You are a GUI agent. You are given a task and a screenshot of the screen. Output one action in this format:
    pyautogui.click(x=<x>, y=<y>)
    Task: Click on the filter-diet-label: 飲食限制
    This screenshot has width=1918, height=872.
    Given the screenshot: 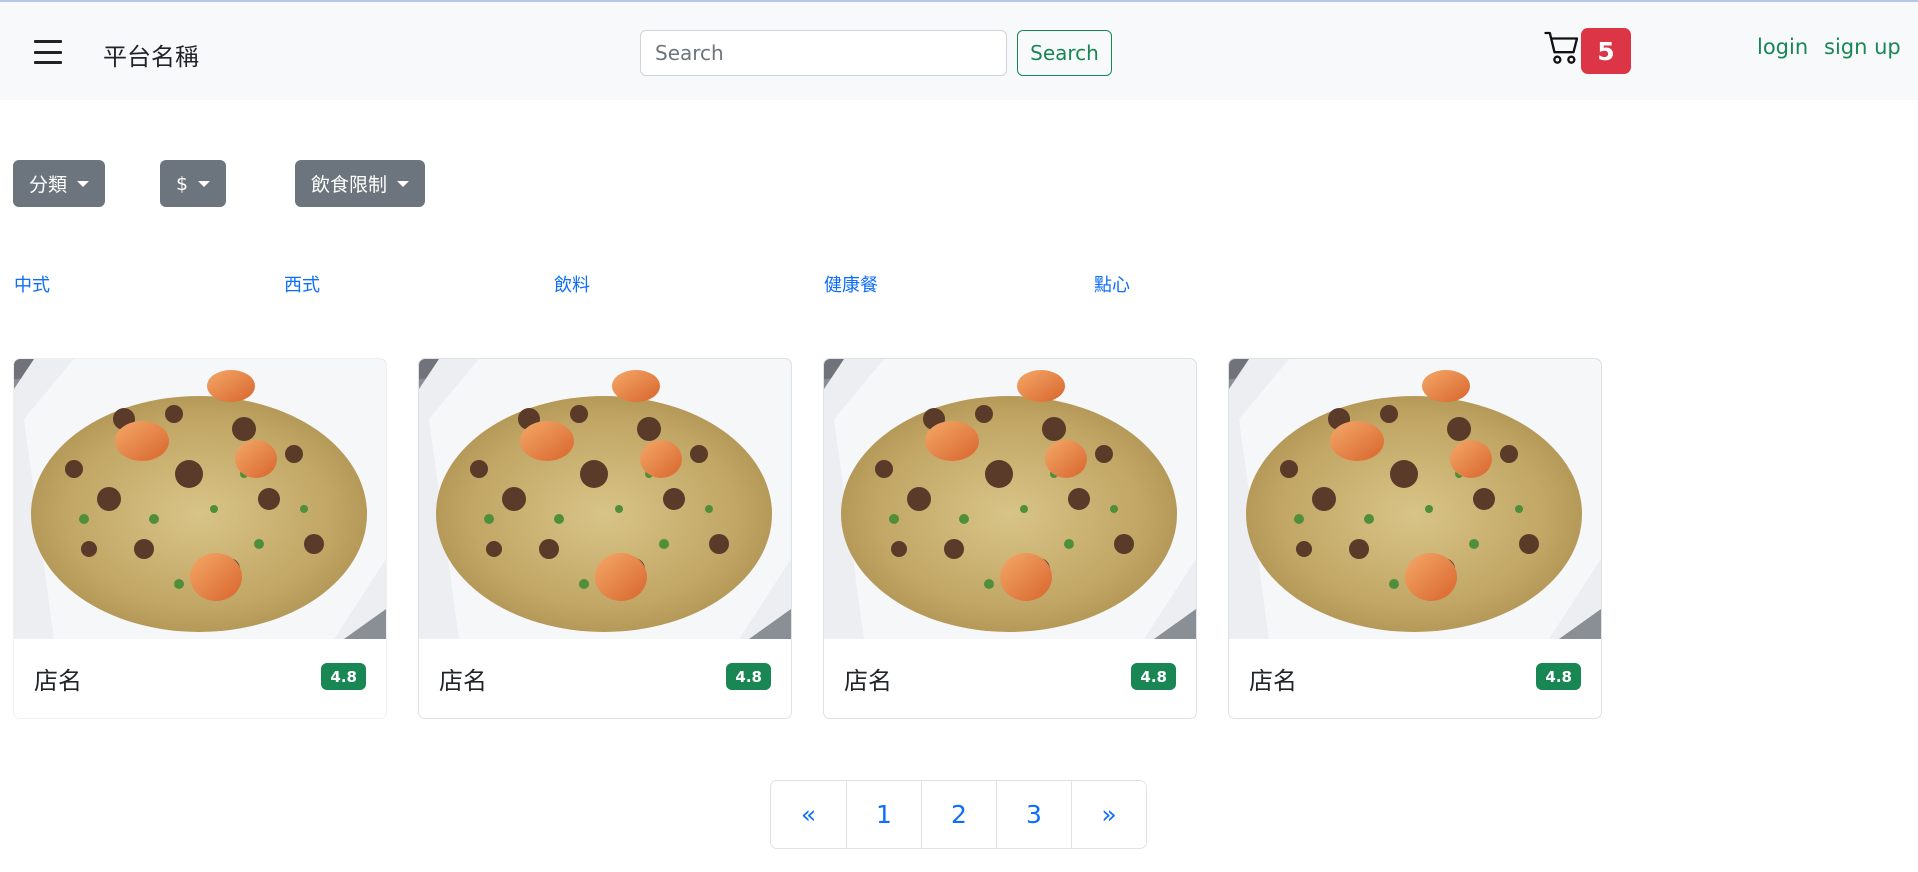 What is the action you would take?
    pyautogui.click(x=349, y=185)
    